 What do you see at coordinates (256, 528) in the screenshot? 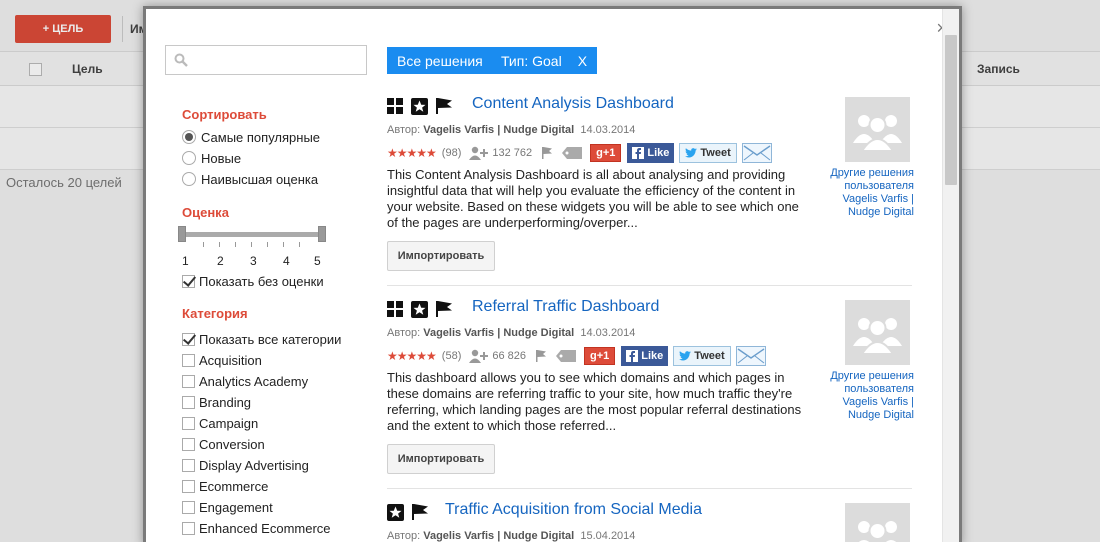
I see `category-item: Enhanced Ecommerce` at bounding box center [256, 528].